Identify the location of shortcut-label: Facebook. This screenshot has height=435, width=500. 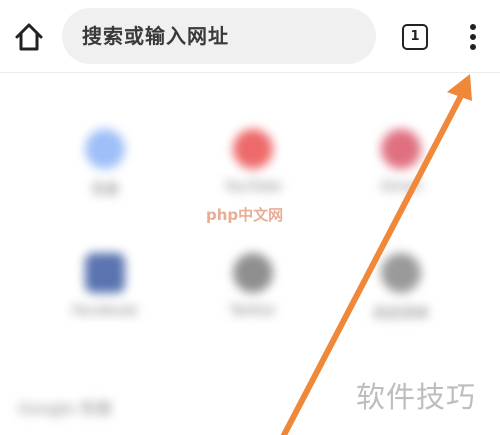
(105, 311).